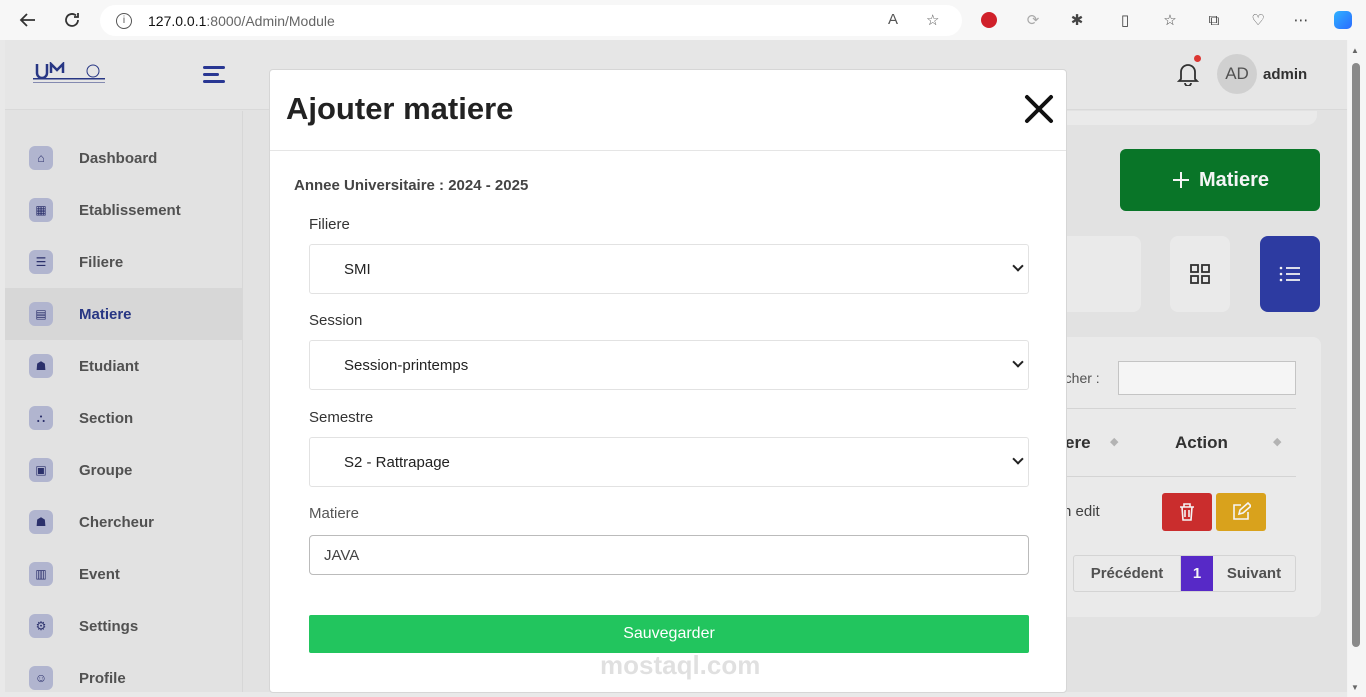  I want to click on session-select: Session-printemps, so click(669, 365).